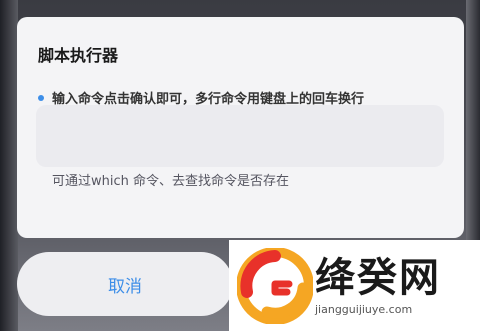 This screenshot has height=331, width=480. I want to click on watermark-title: 绛癸网, so click(378, 278).